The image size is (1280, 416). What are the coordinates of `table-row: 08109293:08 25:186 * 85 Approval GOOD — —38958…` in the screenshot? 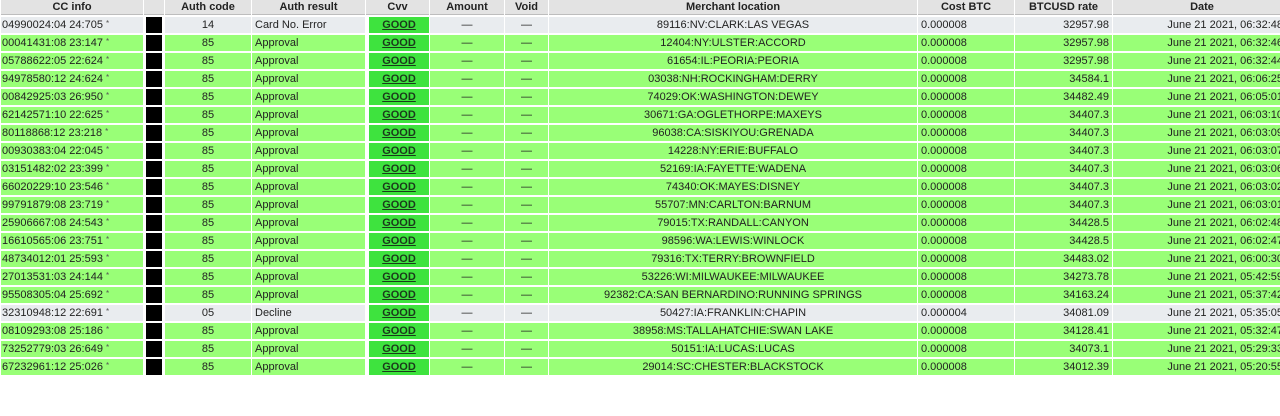 It's located at (640, 331).